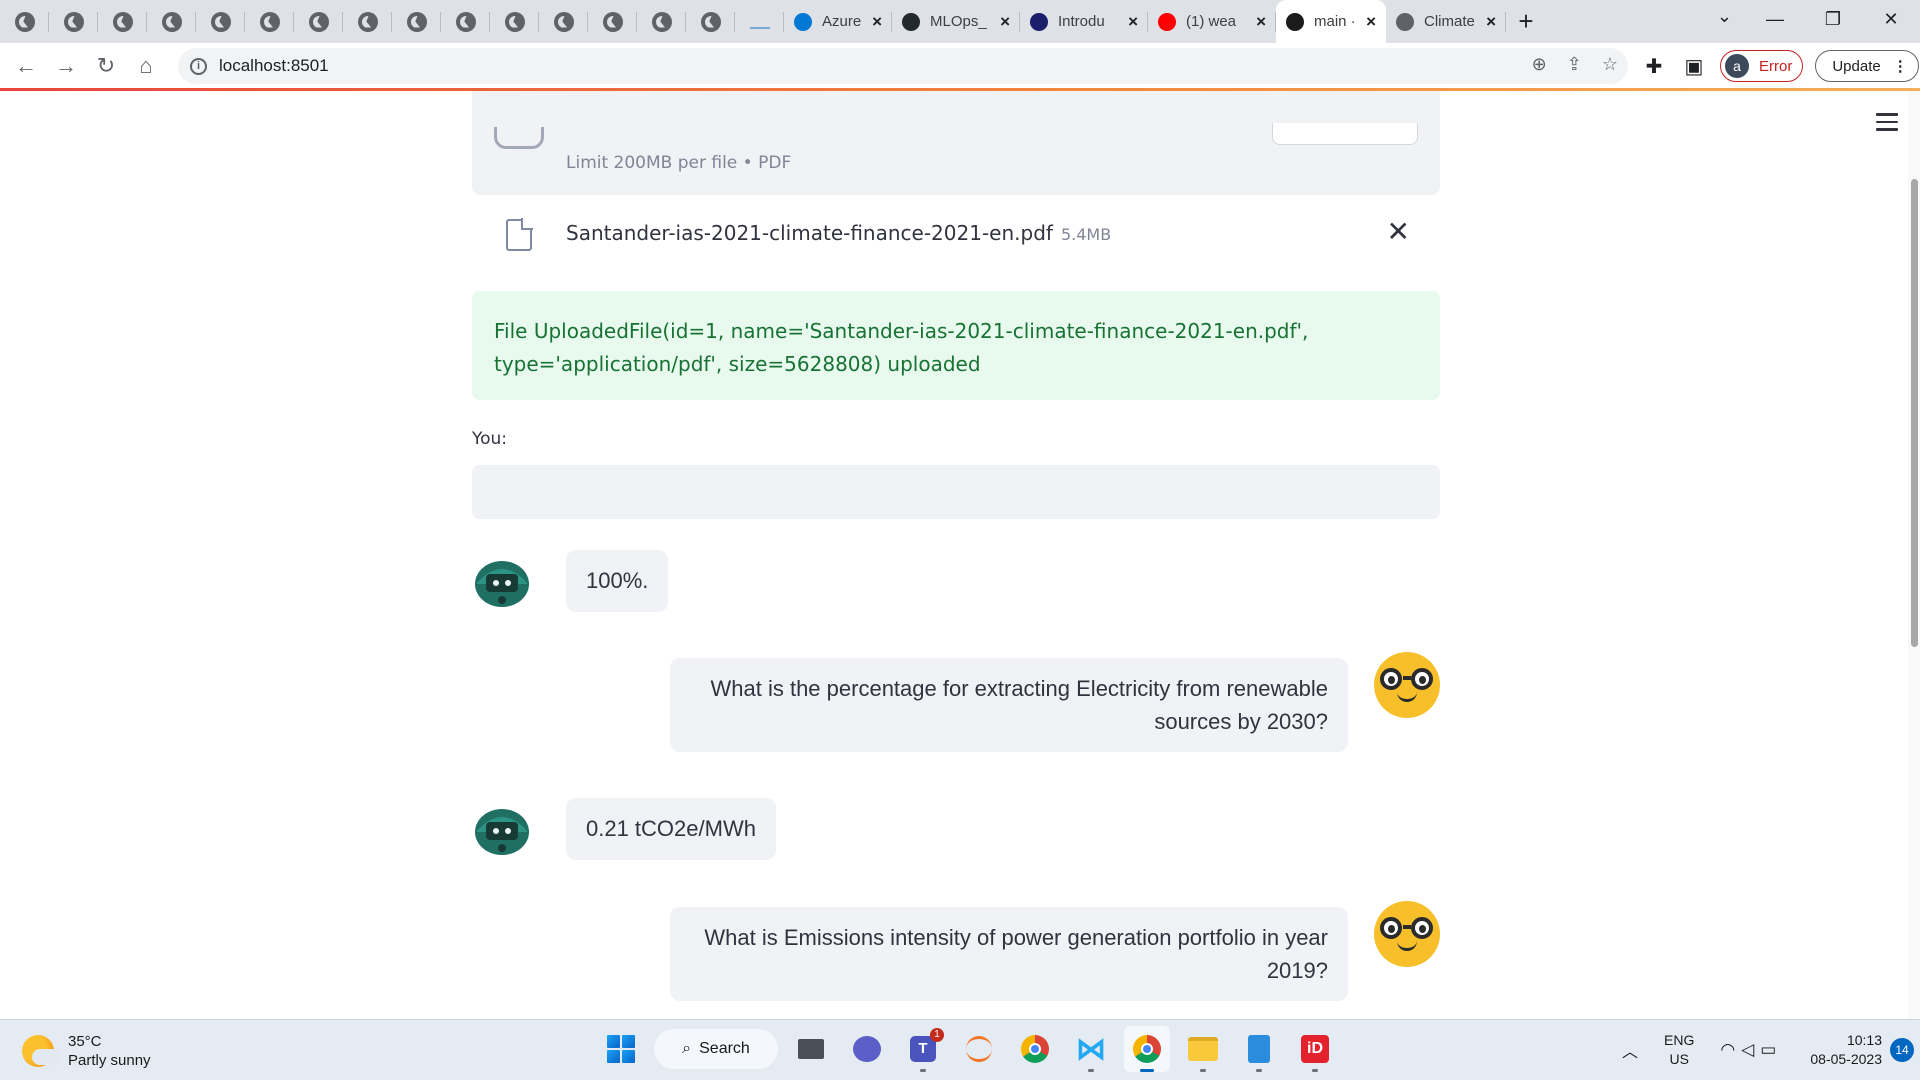  I want to click on pinned-tab-chart, so click(759, 21).